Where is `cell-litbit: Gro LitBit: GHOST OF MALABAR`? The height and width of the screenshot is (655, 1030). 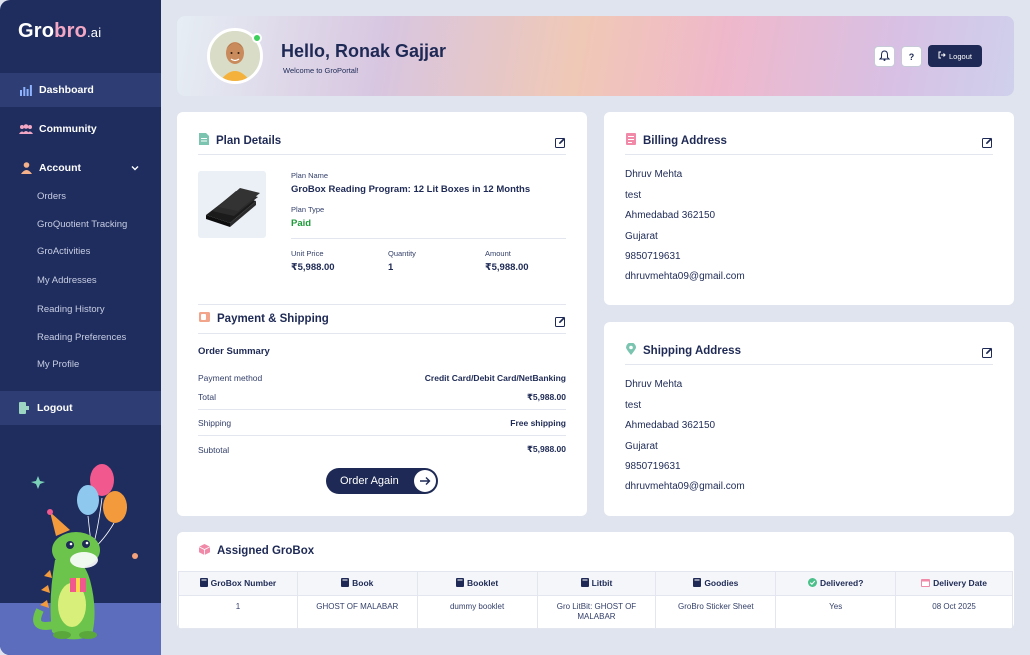 cell-litbit: Gro LitBit: GHOST OF MALABAR is located at coordinates (596, 612).